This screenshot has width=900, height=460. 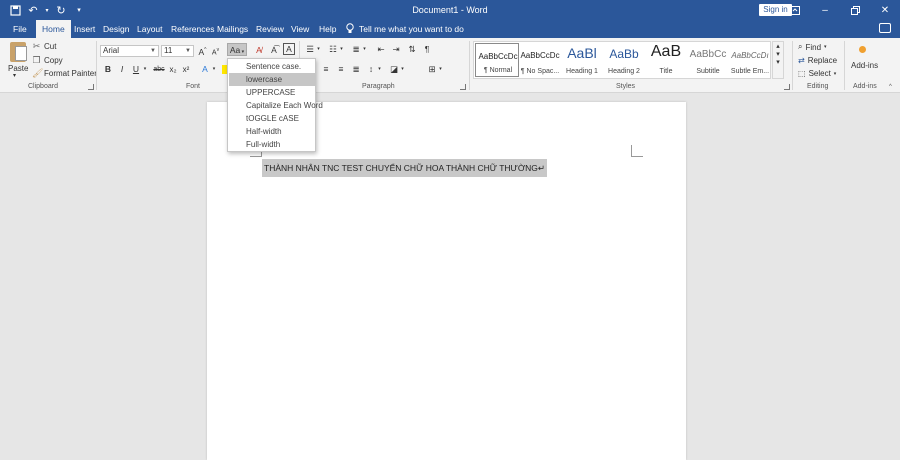 What do you see at coordinates (136, 69) in the screenshot?
I see `underline-button: U` at bounding box center [136, 69].